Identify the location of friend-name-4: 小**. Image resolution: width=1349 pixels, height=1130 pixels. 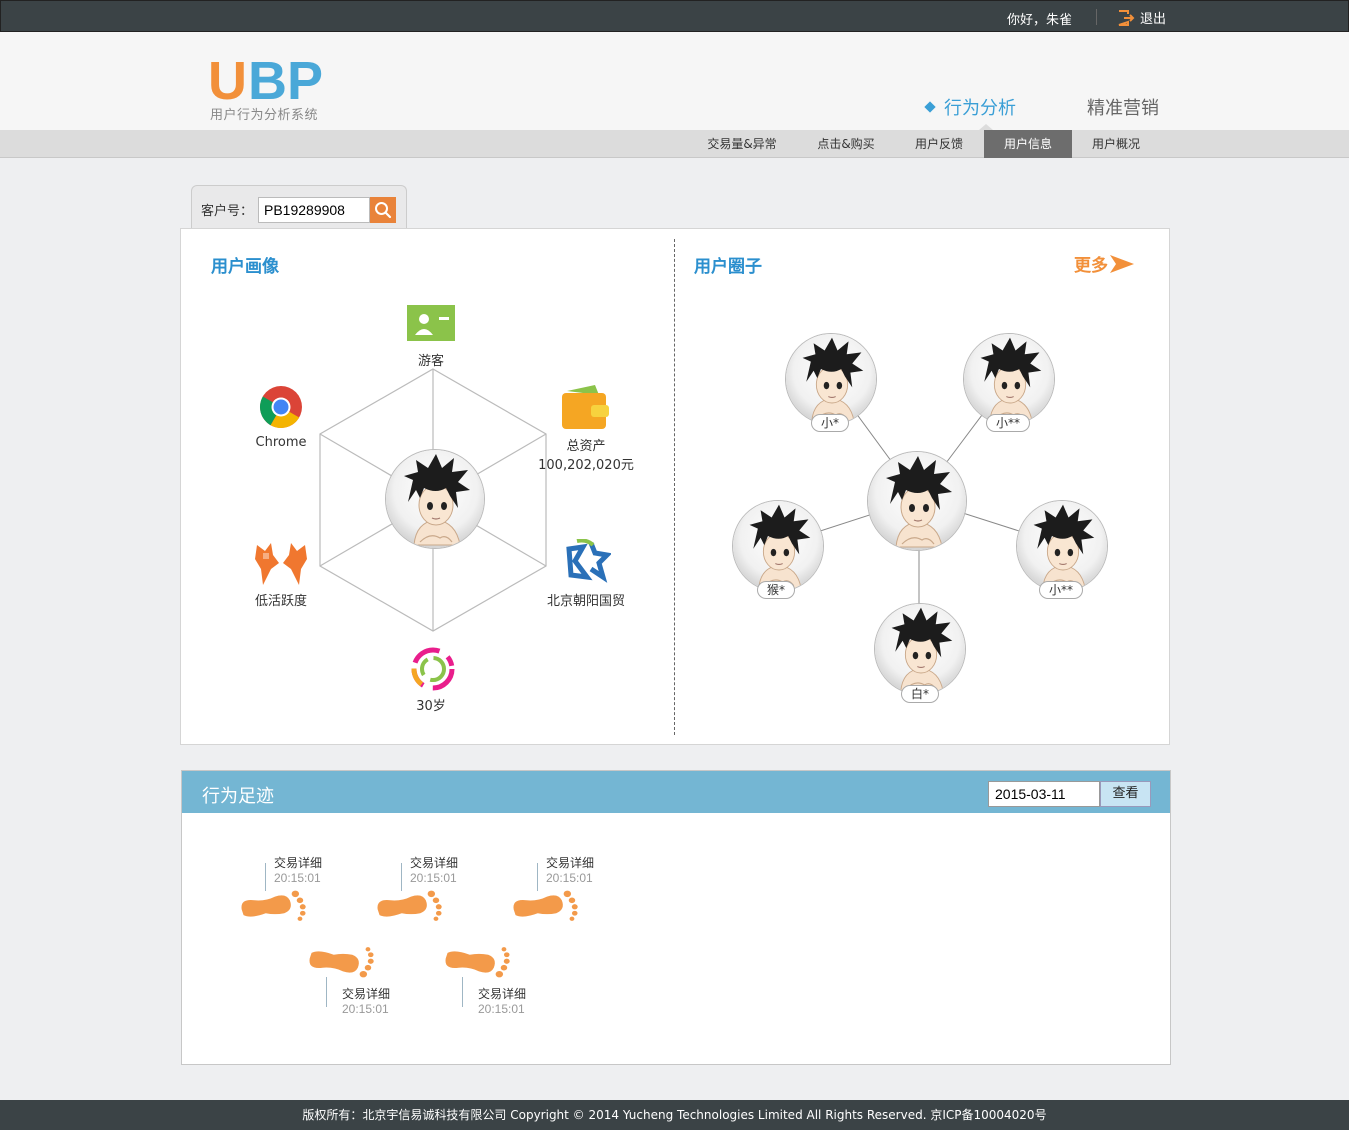
(1061, 590).